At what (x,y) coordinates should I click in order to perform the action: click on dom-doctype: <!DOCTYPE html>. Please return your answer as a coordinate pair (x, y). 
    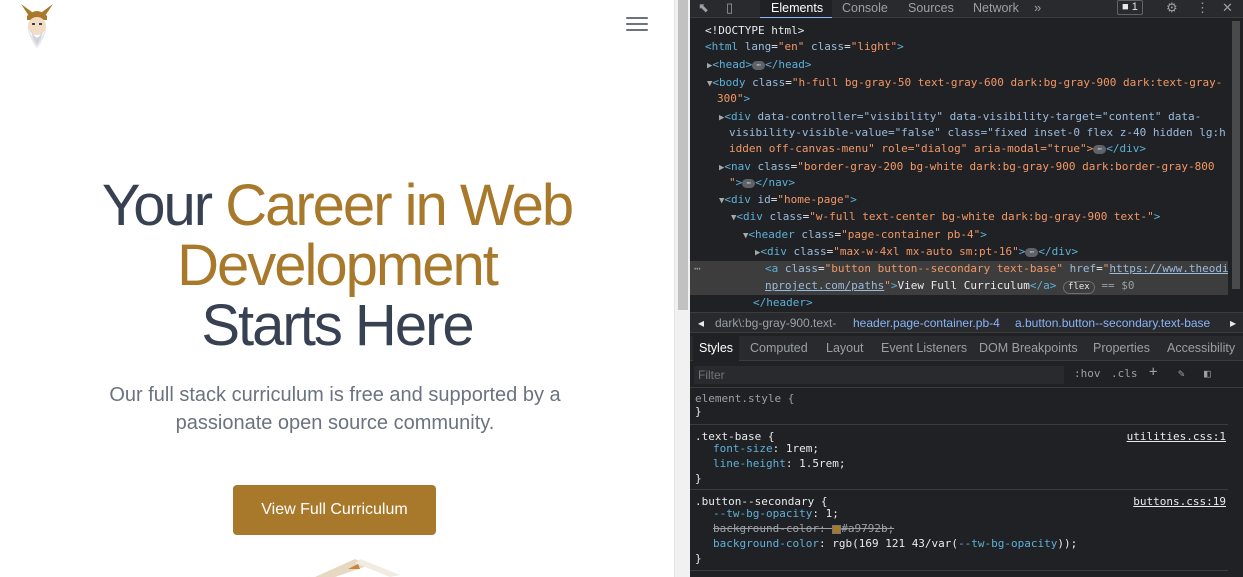
    Looking at the image, I should click on (959, 31).